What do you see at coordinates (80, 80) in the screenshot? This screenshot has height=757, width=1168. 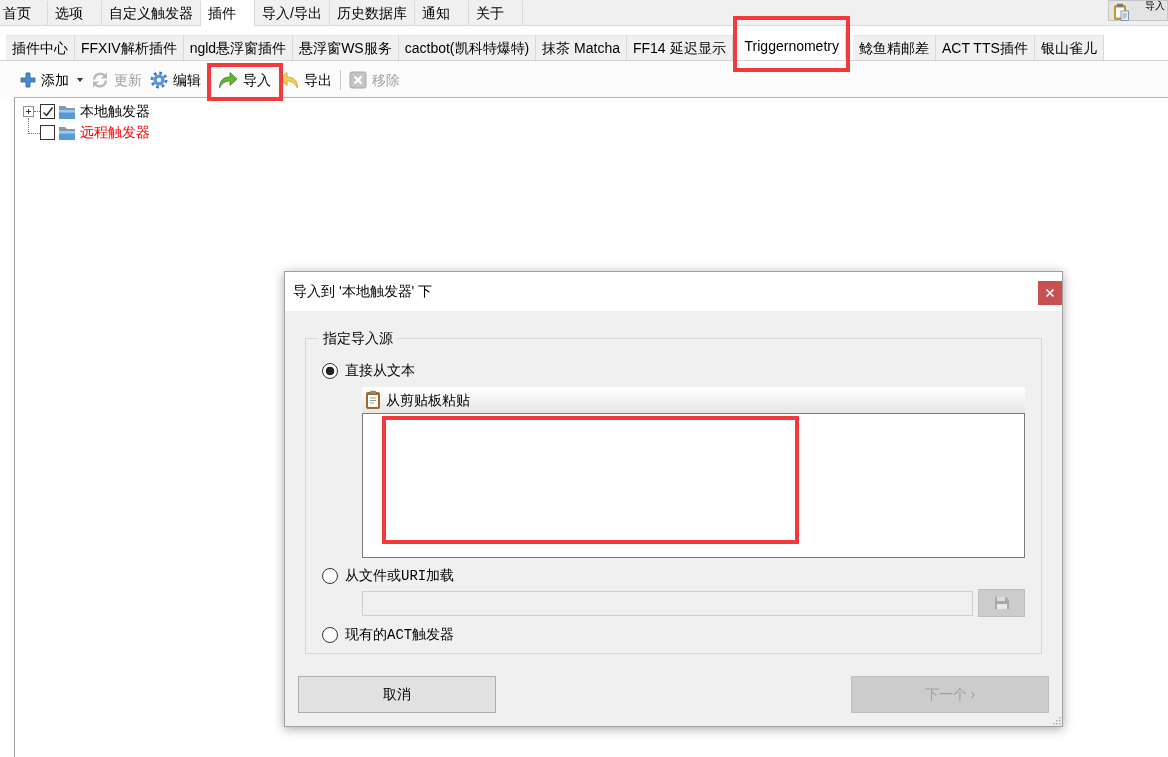 I see `caret-icon` at bounding box center [80, 80].